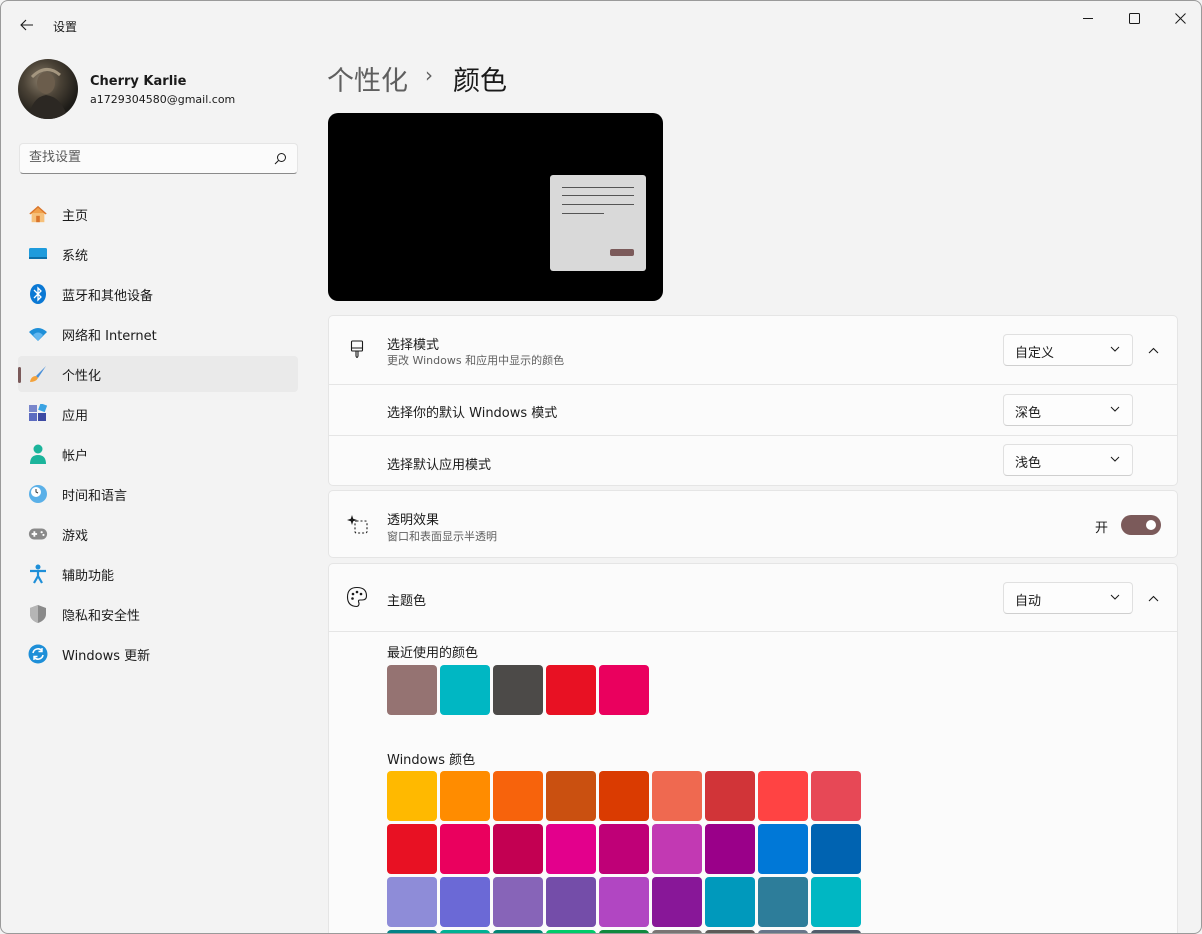 This screenshot has width=1202, height=934. Describe the element at coordinates (601, 25) in the screenshot. I see `title-bar: 设置` at that location.